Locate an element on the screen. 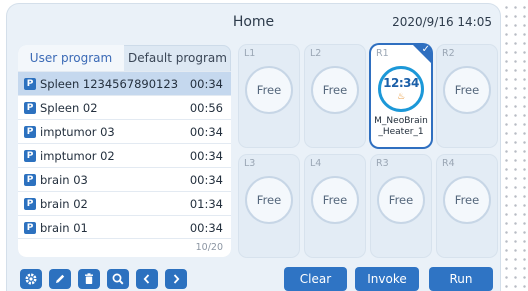 This screenshot has height=291, width=528. slot-label: R4 is located at coordinates (448, 163).